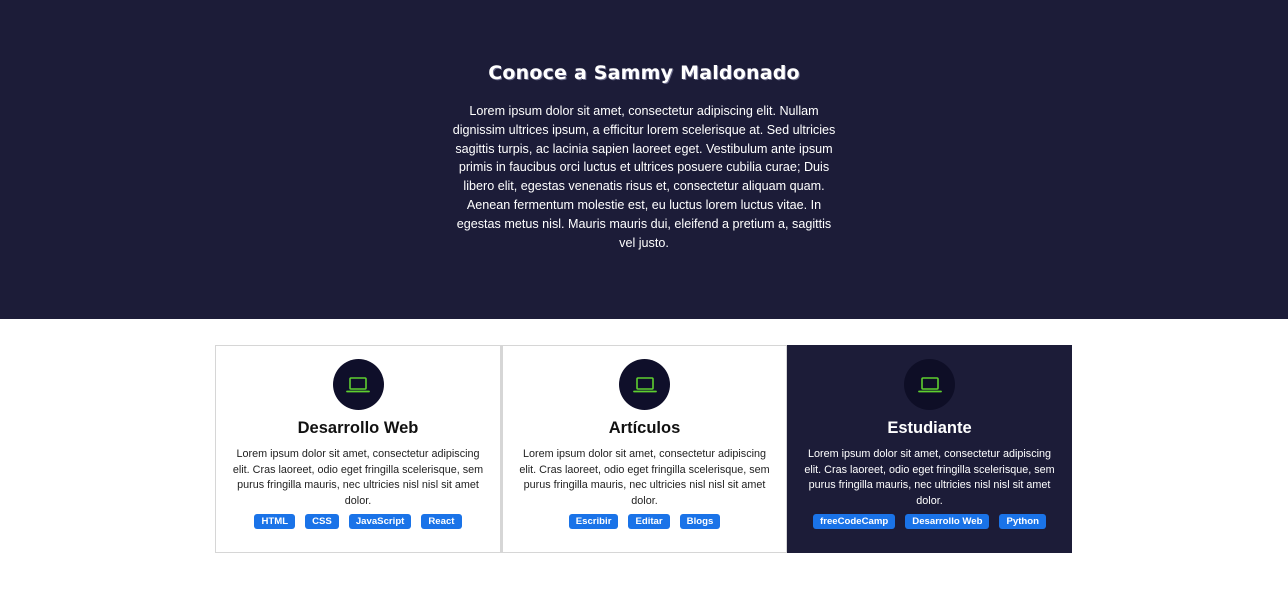  What do you see at coordinates (929, 428) in the screenshot?
I see `card-title: Estudiante` at bounding box center [929, 428].